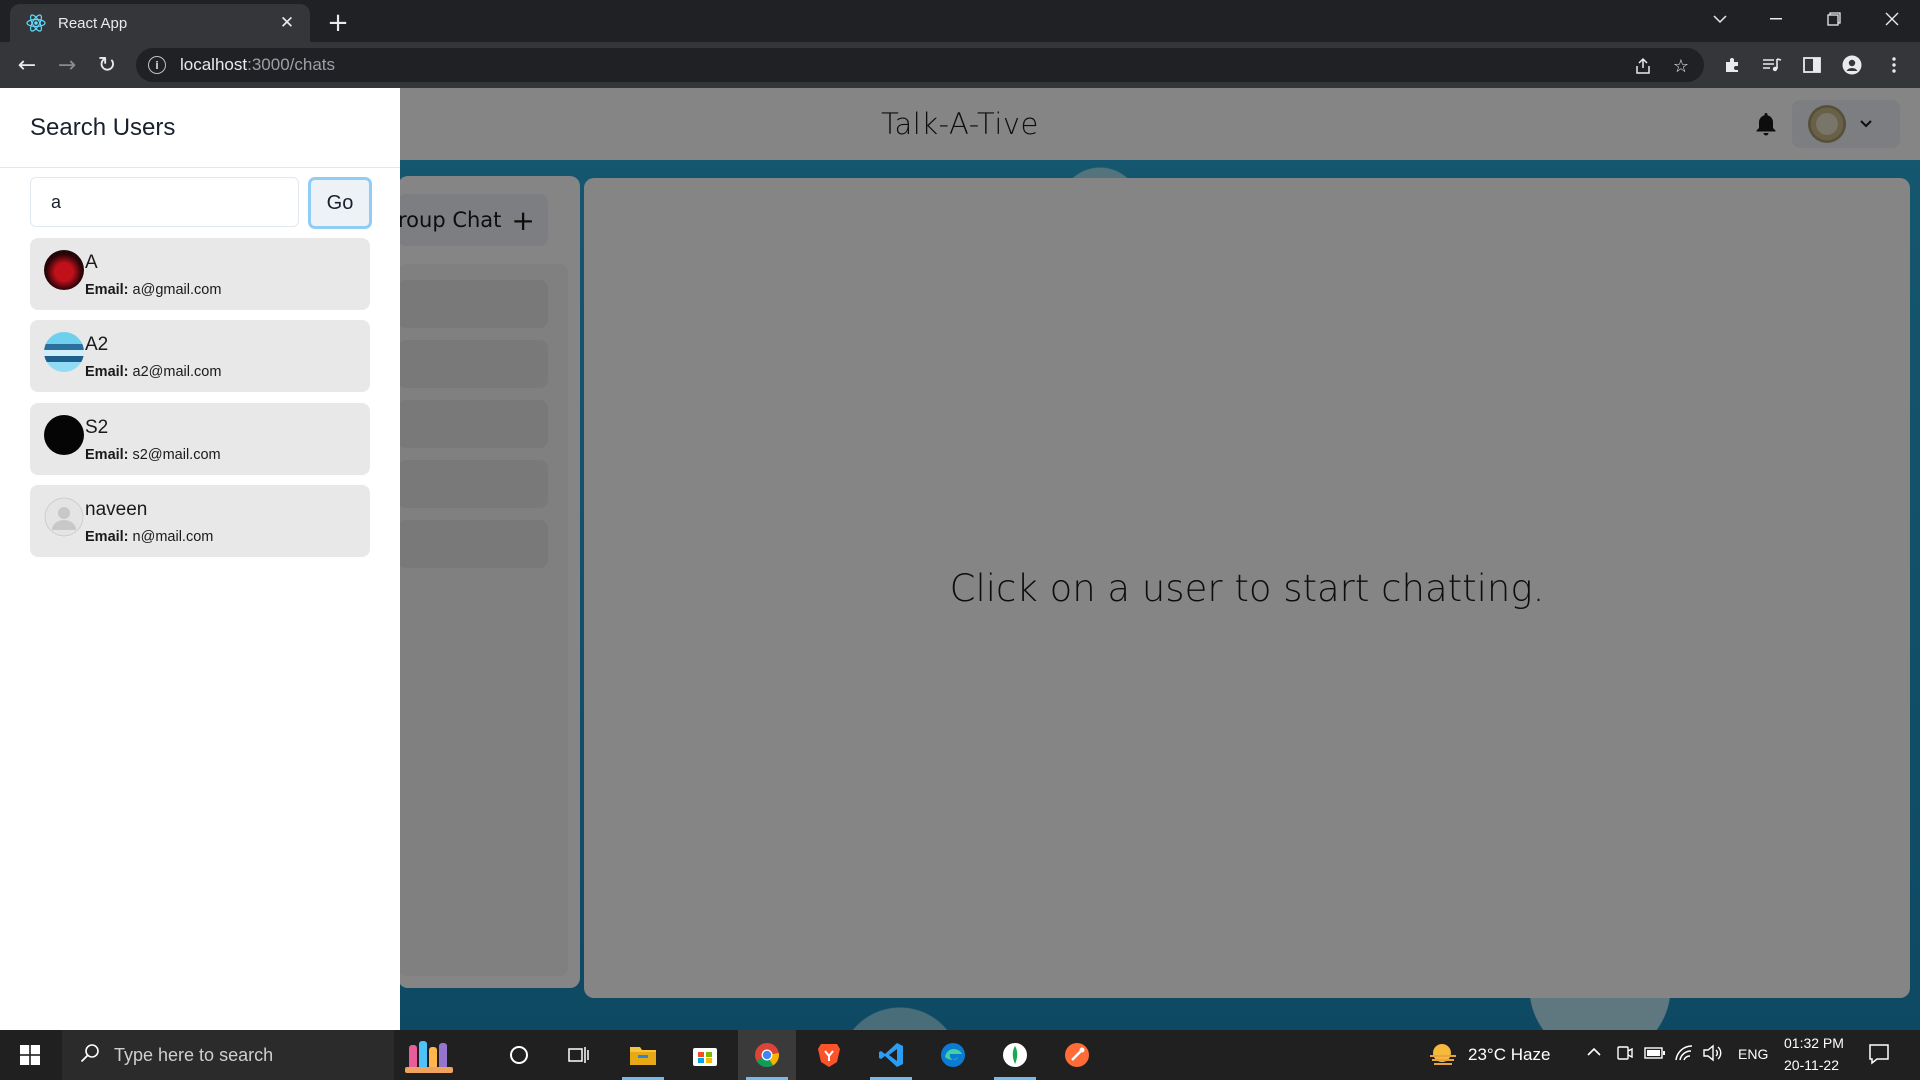 Image resolution: width=1920 pixels, height=1080 pixels. I want to click on profile-icon, so click(1852, 65).